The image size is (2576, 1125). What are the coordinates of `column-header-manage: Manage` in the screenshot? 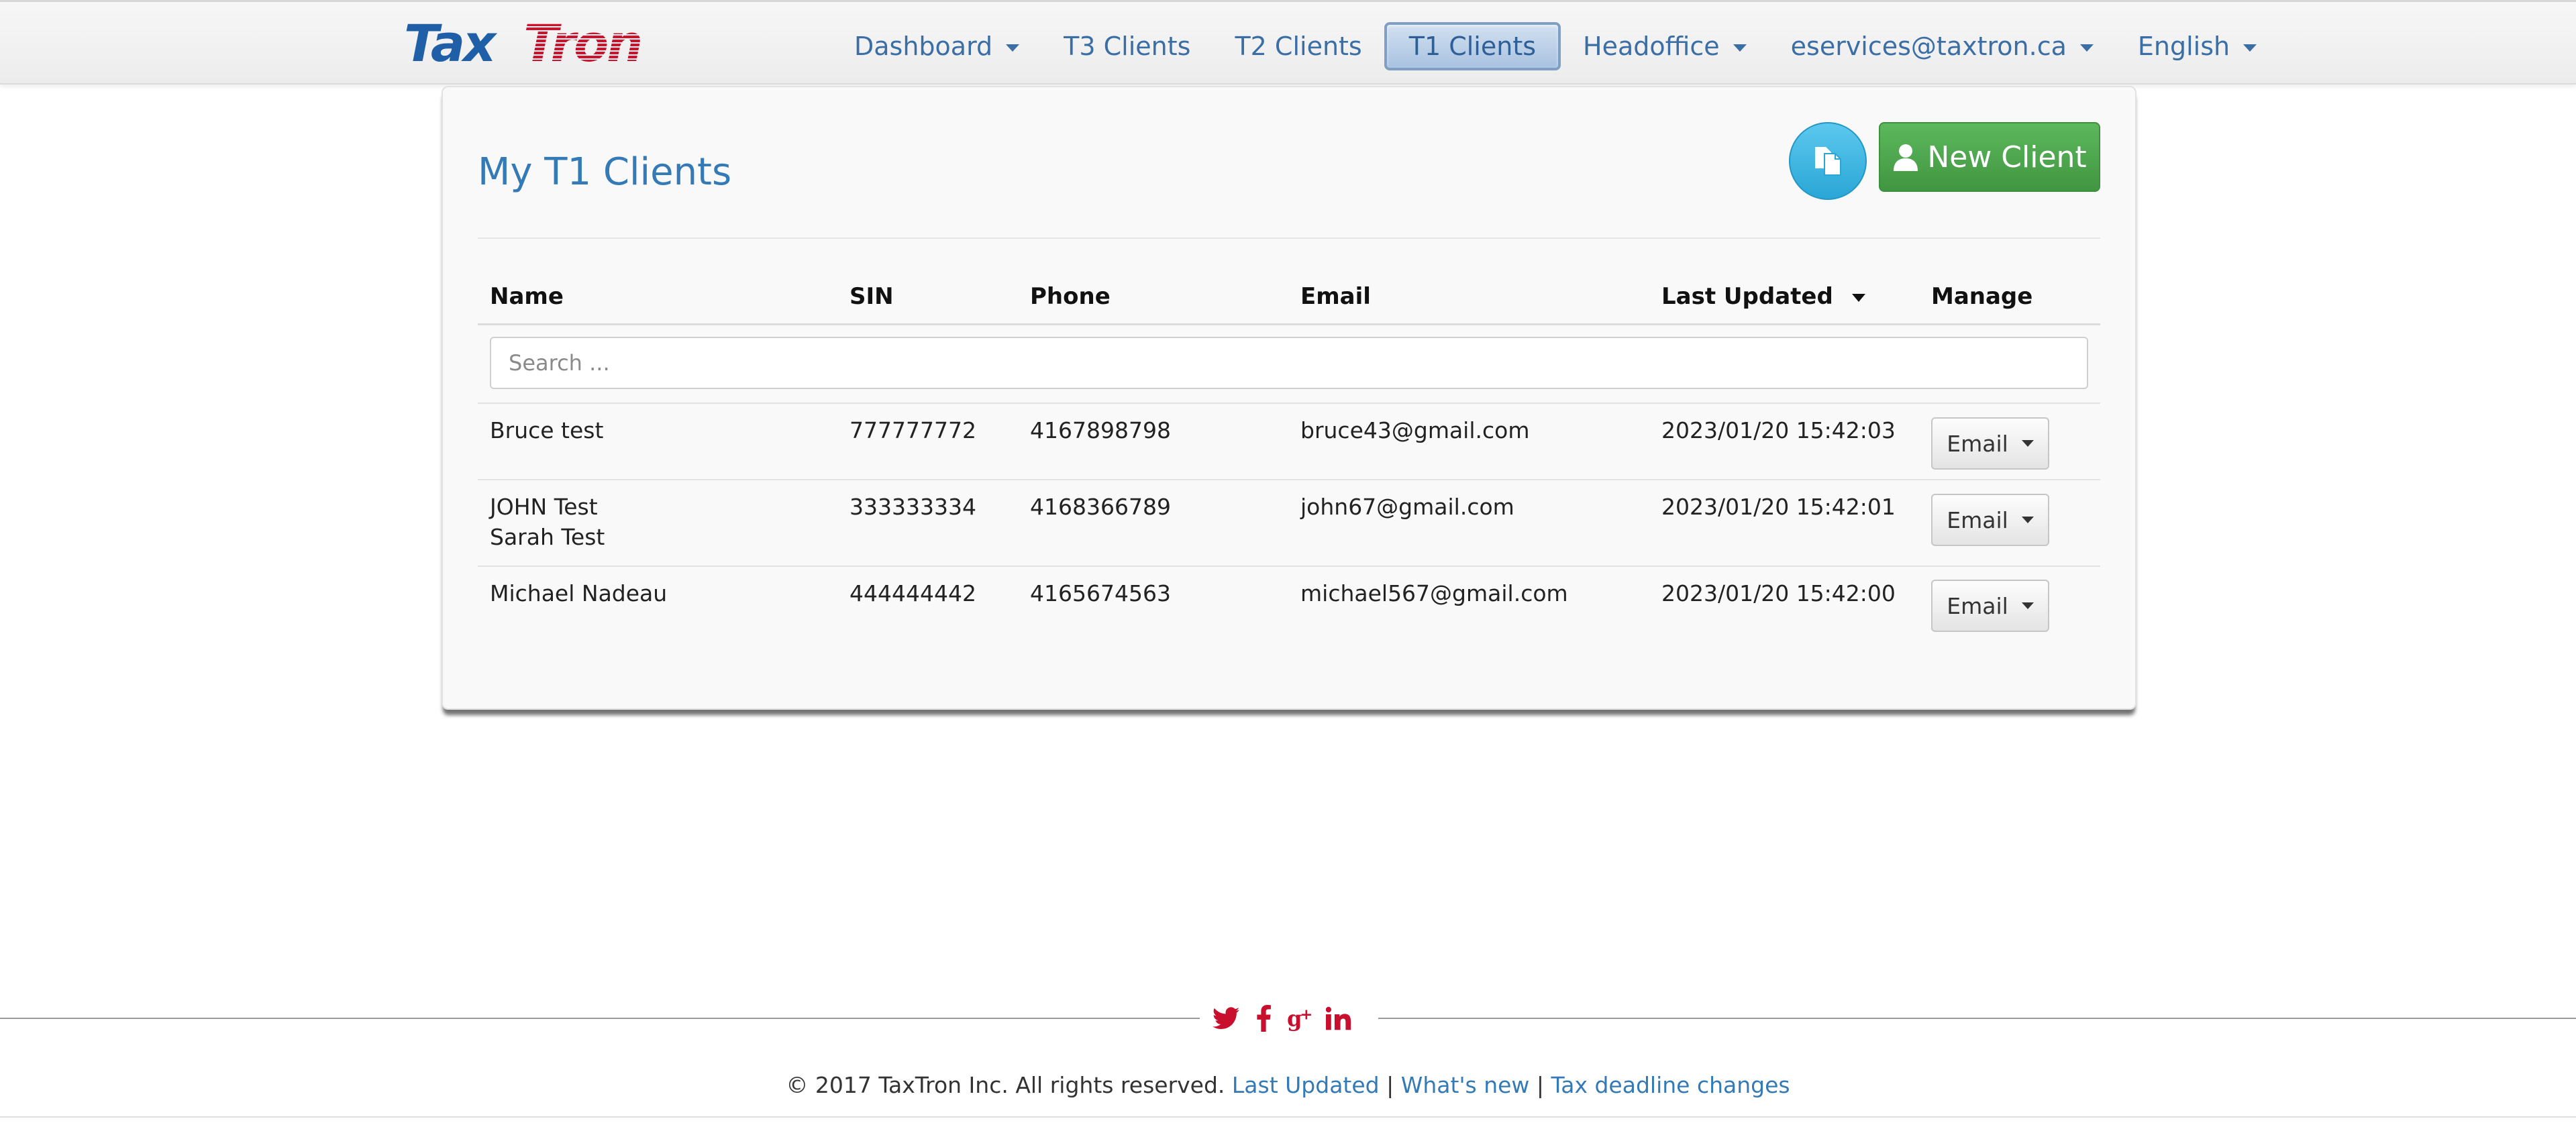 It's located at (1982, 296).